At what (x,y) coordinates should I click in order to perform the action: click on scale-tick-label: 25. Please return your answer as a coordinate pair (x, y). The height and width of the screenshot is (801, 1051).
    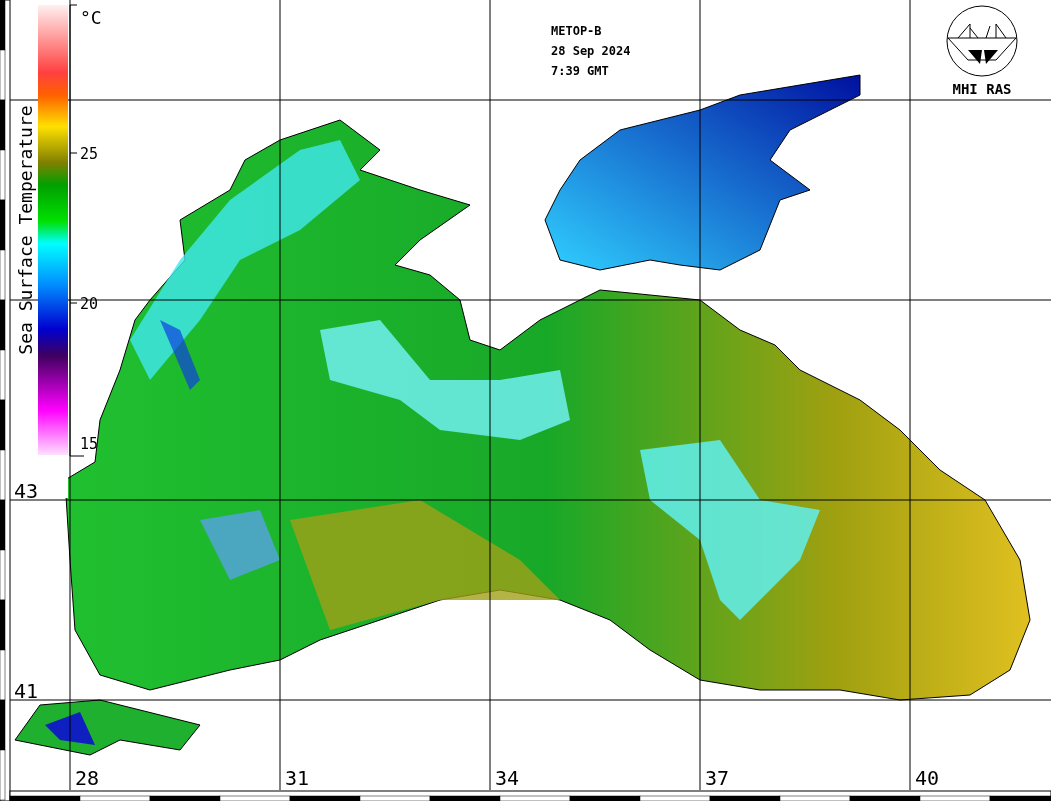
    Looking at the image, I should click on (89, 154).